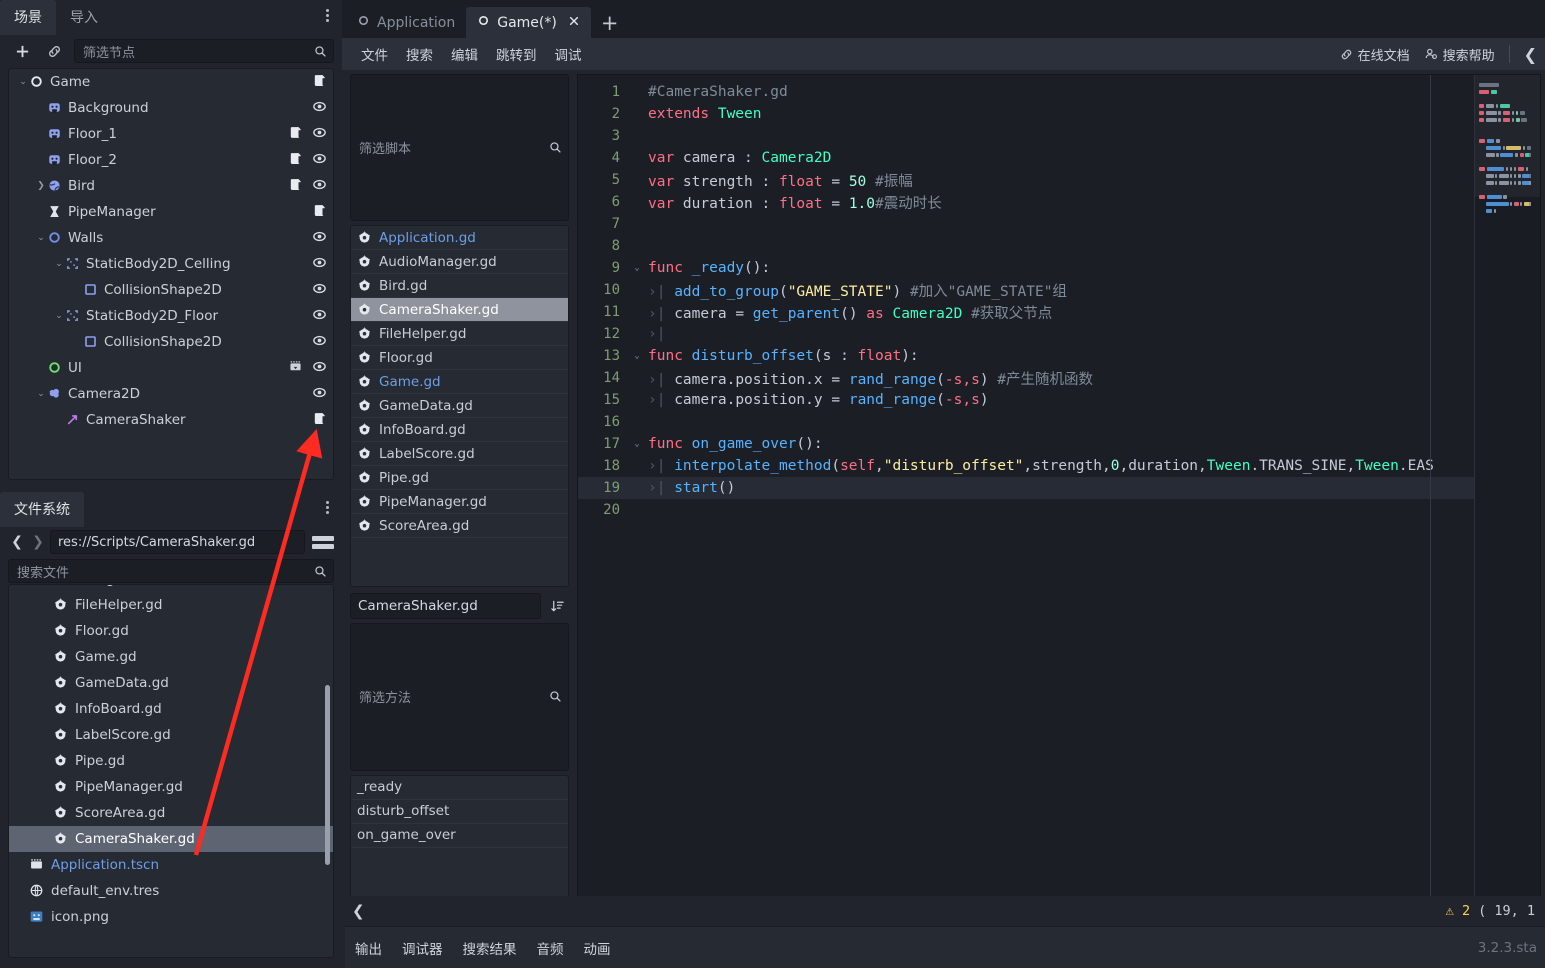 Image resolution: width=1545 pixels, height=968 pixels. What do you see at coordinates (459, 310) in the screenshot?
I see `script-list-item-camerashaker-gd: CameraShaker.gd` at bounding box center [459, 310].